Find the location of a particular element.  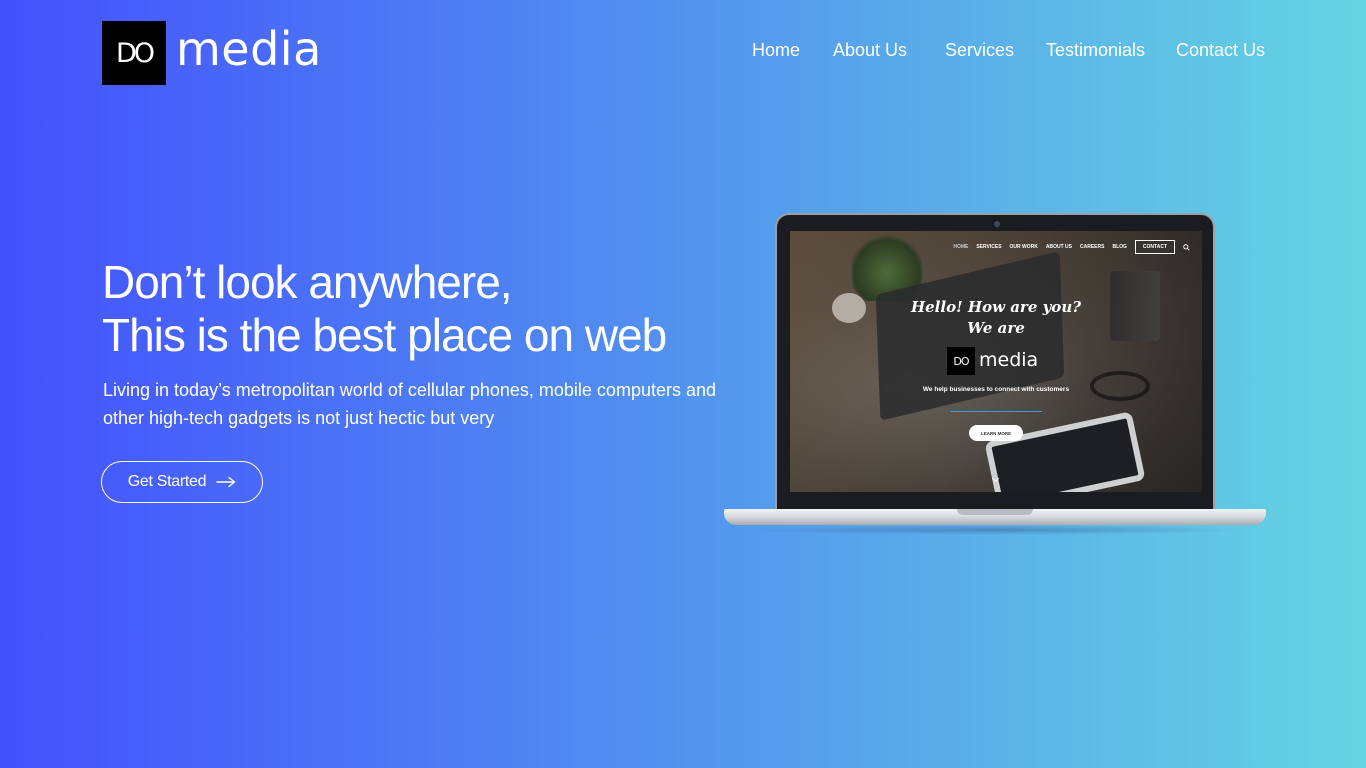

laptop-notch is located at coordinates (995, 512).